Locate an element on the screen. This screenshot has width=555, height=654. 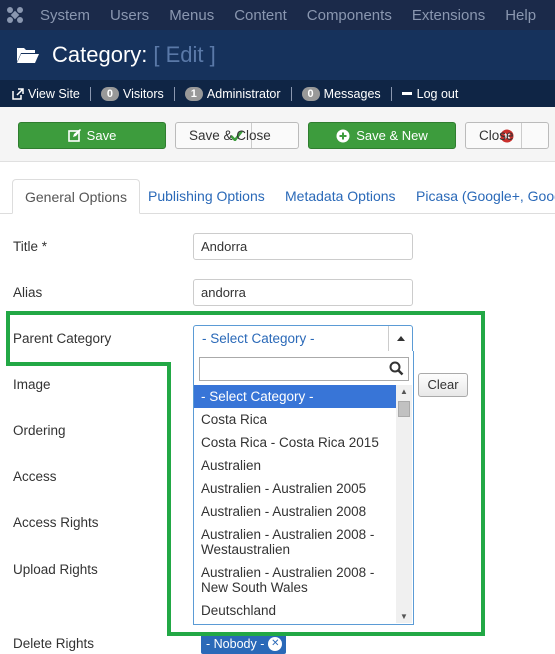
dropdown-scrollbar: ▲ ▼ is located at coordinates (404, 504).